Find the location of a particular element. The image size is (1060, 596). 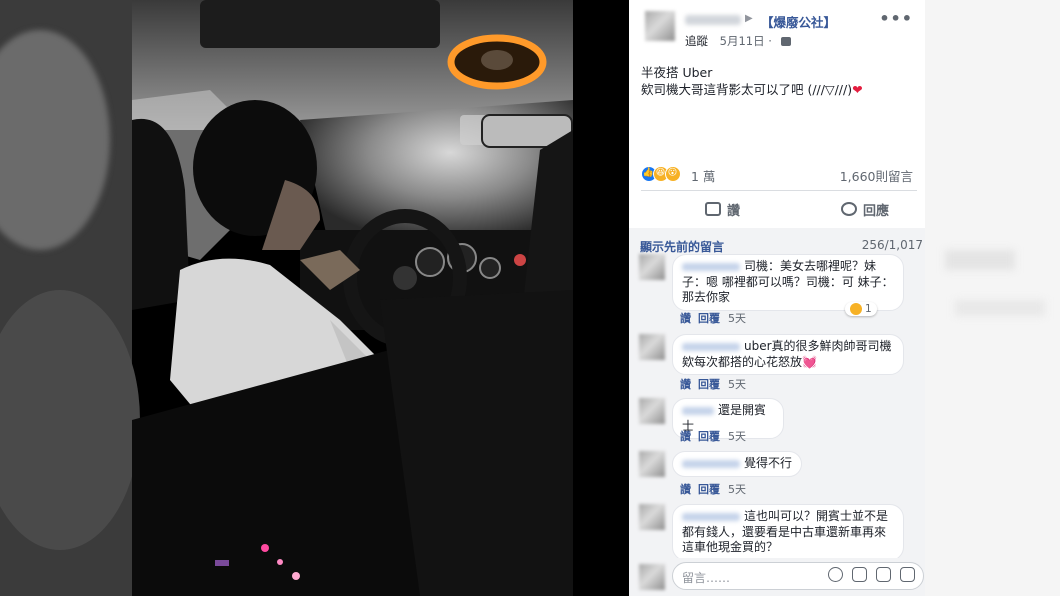

post-actions: 讚 回應 is located at coordinates (779, 209).